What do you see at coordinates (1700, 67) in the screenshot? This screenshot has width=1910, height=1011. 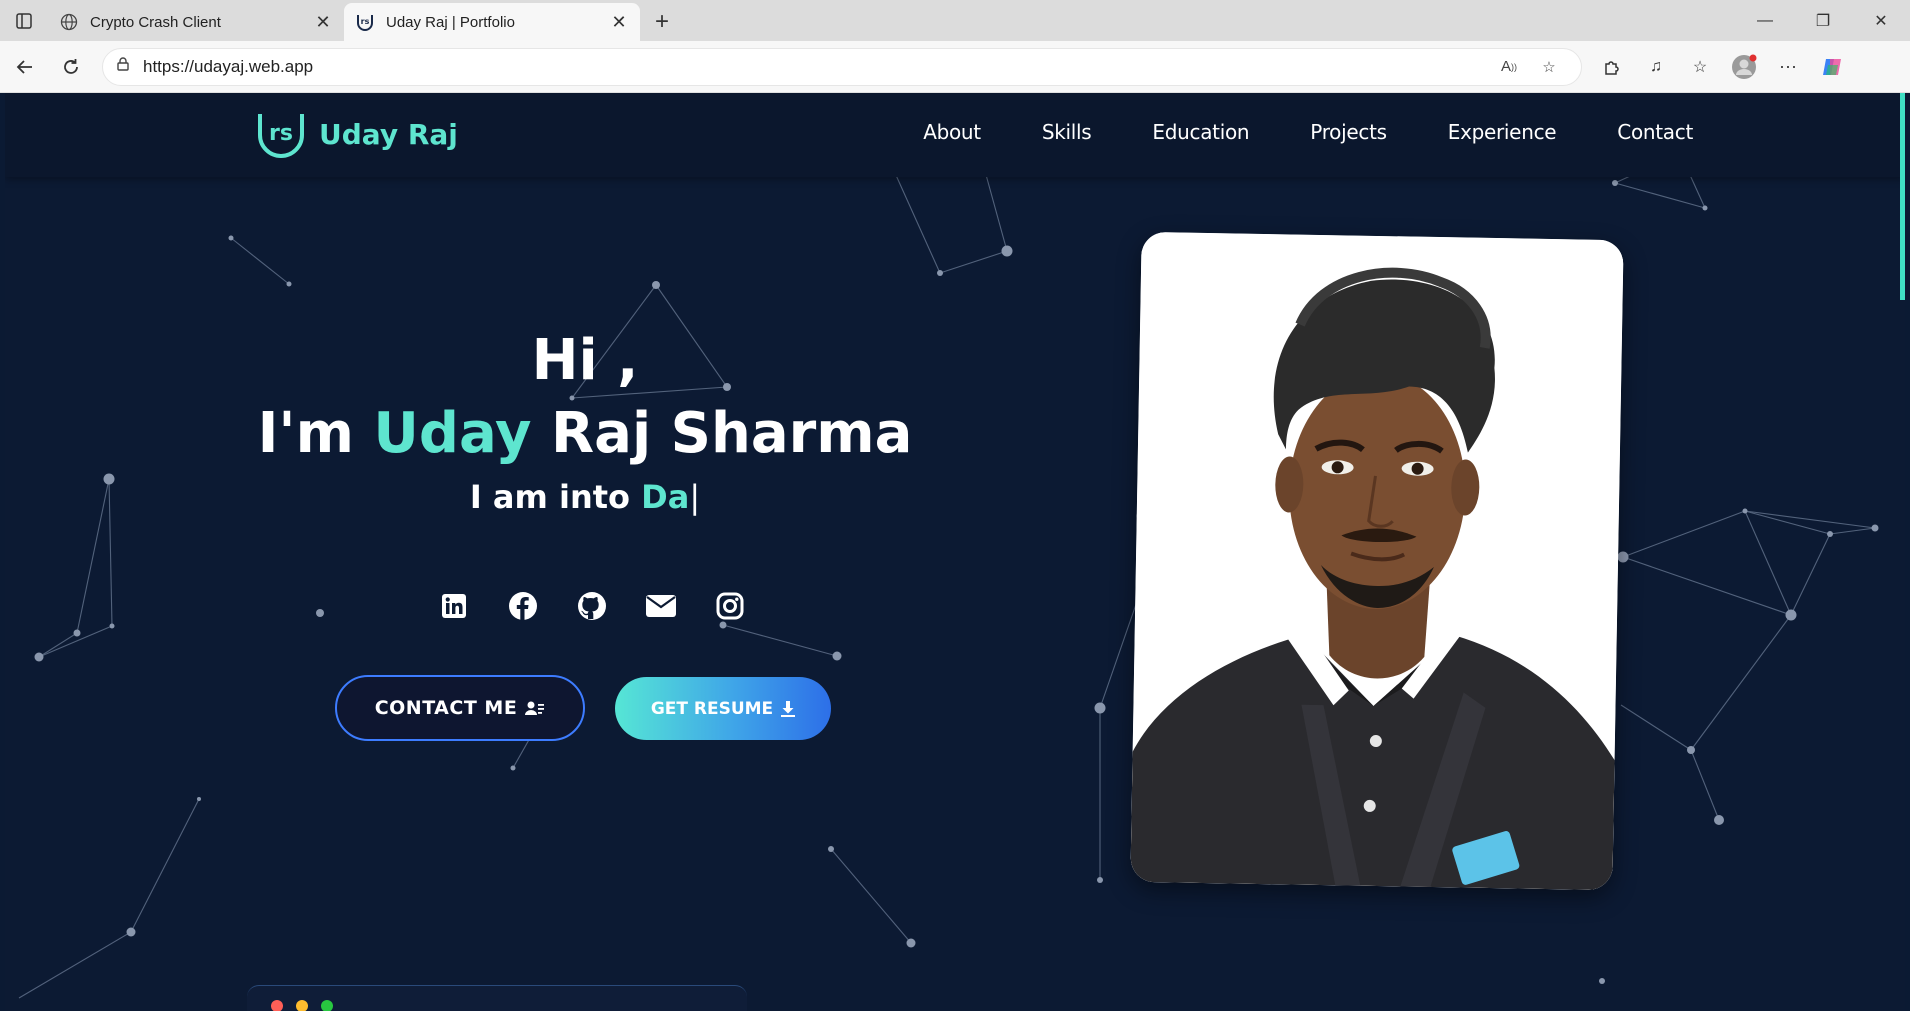 I see `favorites-icon: ☆` at bounding box center [1700, 67].